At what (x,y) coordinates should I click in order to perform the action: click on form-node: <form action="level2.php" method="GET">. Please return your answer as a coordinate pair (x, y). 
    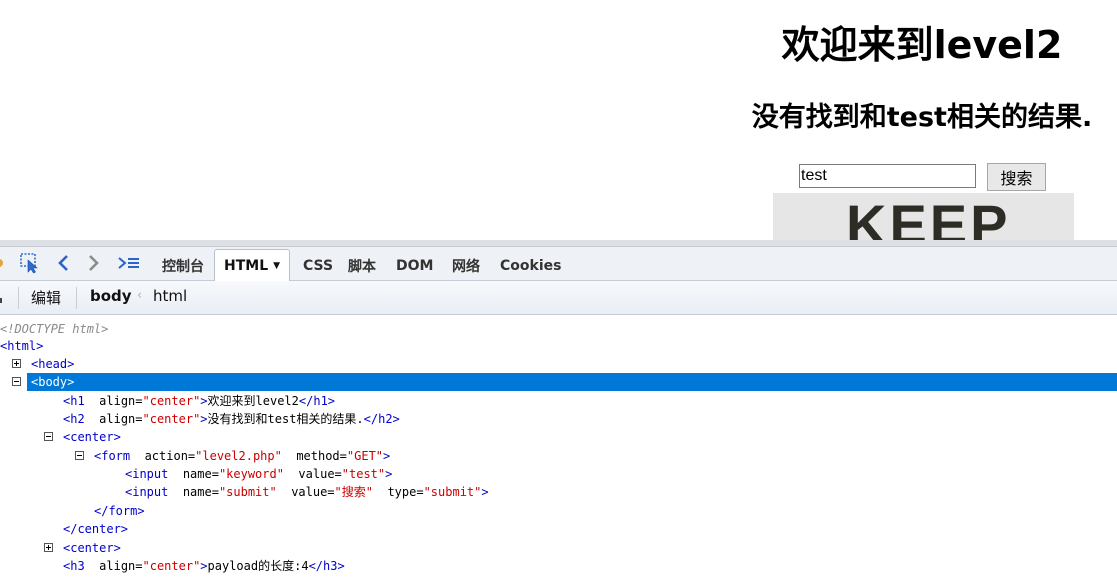
    Looking at the image, I should click on (242, 456).